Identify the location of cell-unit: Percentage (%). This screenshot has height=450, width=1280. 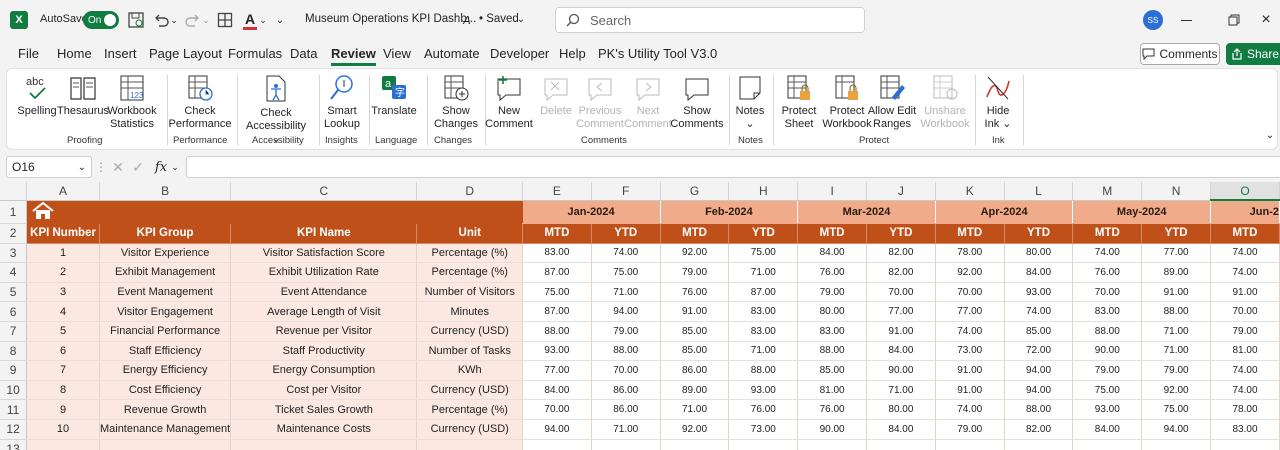
(470, 409).